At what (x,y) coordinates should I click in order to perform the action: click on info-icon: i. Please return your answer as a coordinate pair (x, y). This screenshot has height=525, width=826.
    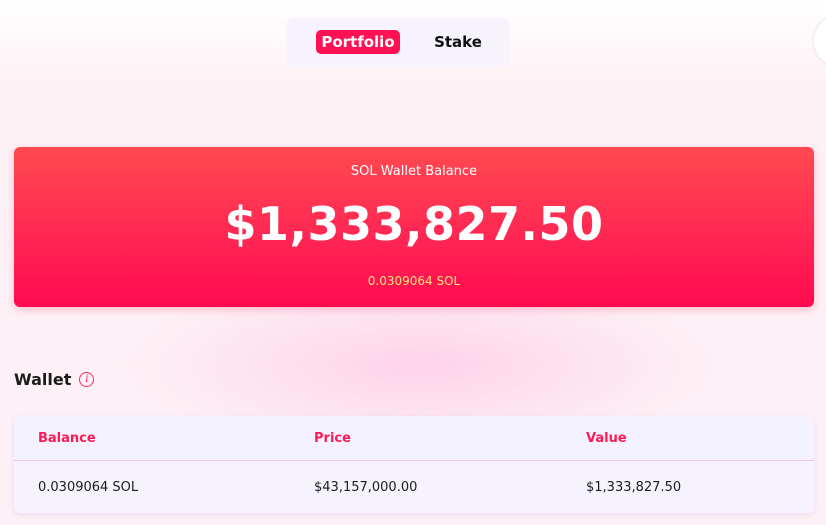
    Looking at the image, I should click on (87, 379).